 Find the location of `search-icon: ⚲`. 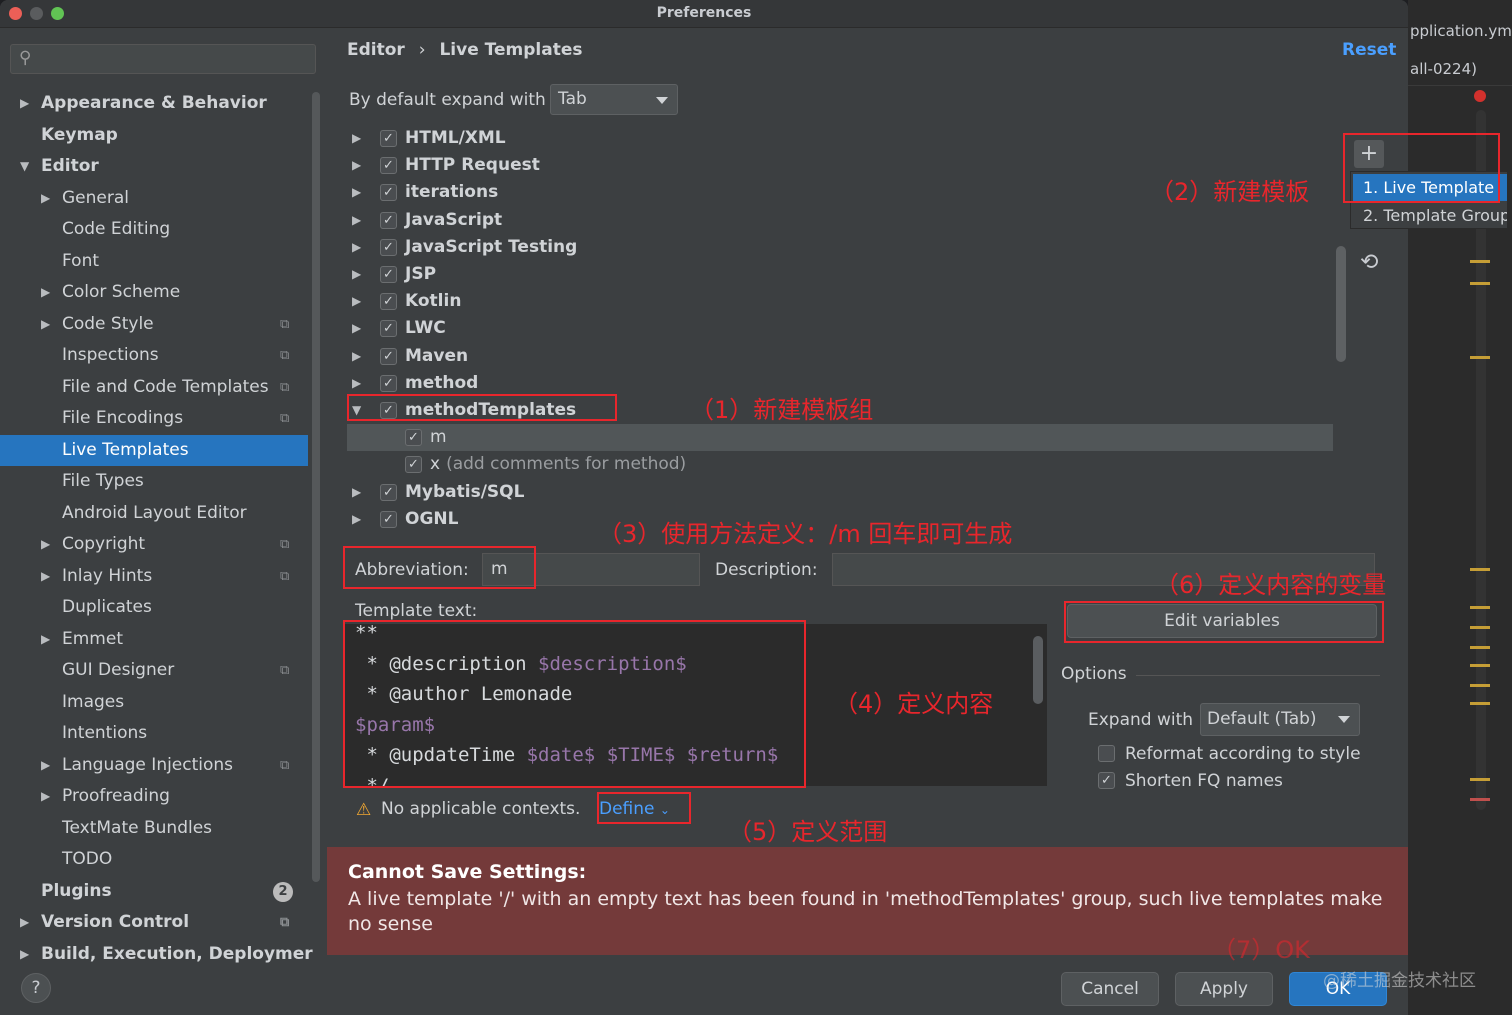

search-icon: ⚲ is located at coordinates (25, 58).